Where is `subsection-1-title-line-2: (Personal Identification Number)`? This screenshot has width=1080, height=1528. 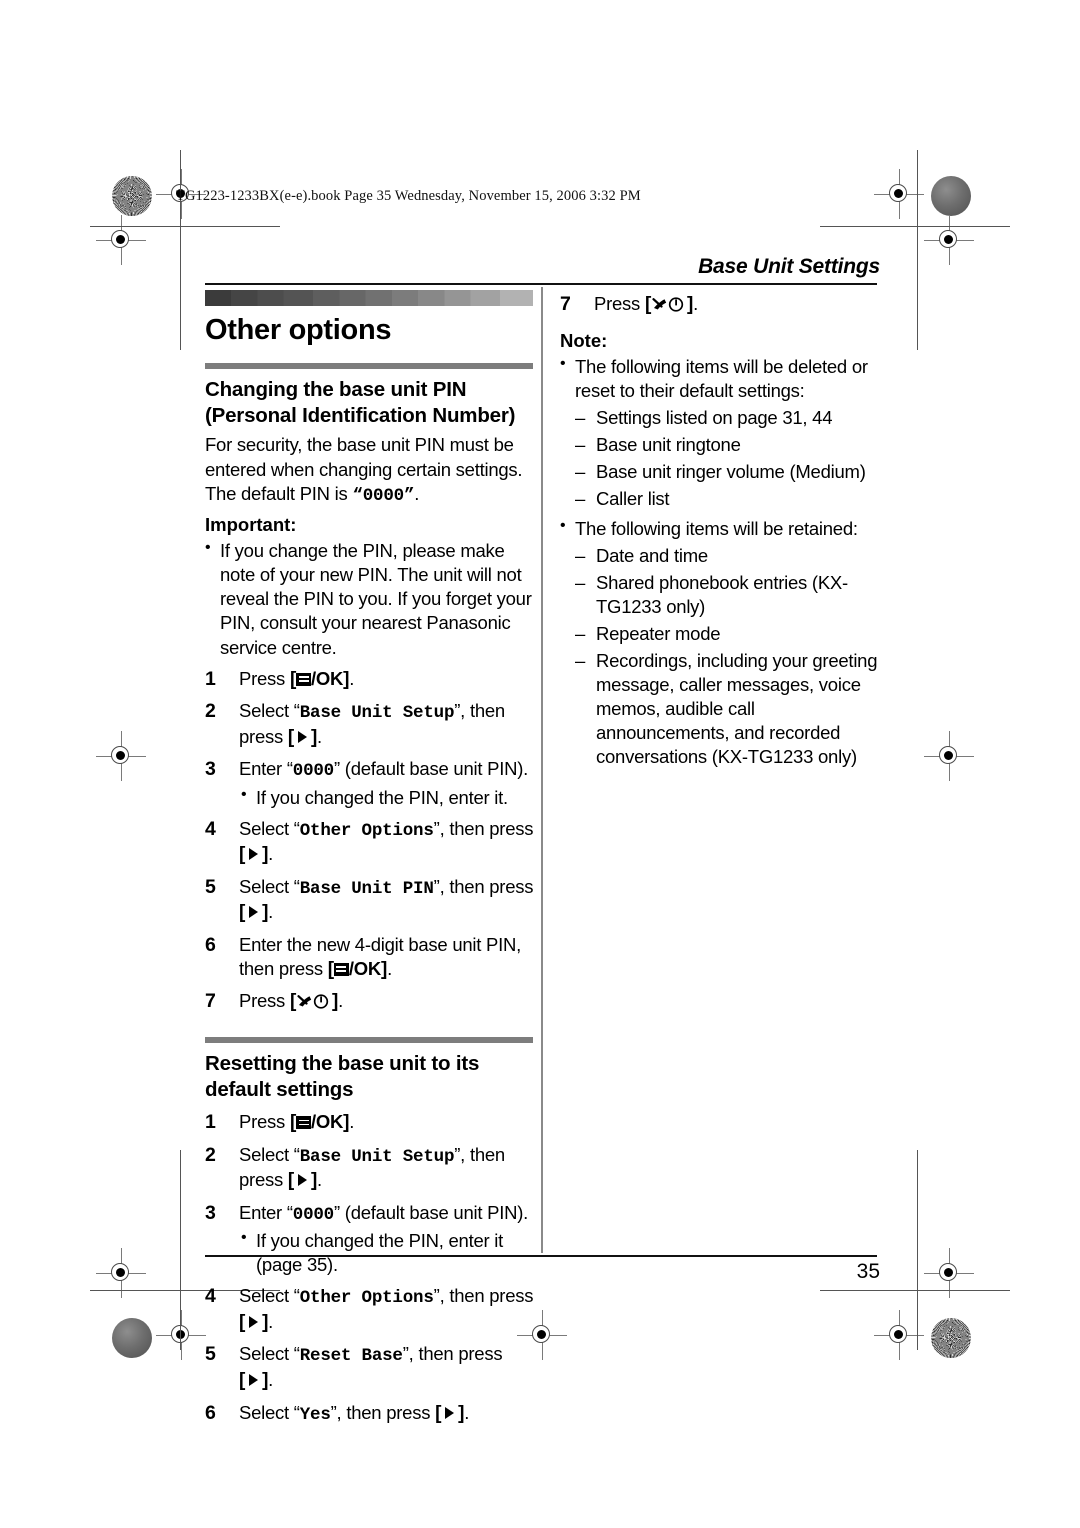
subsection-1-title-line-2: (Personal Identification Number) is located at coordinates (360, 416).